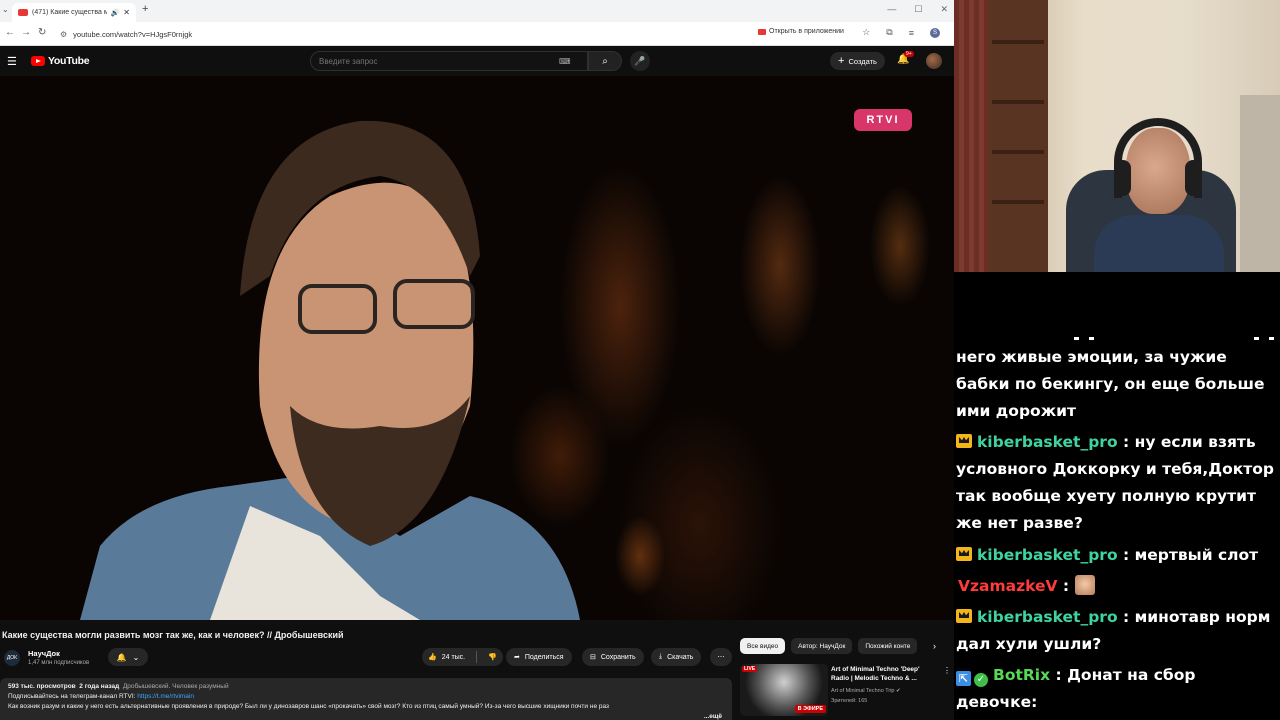 The width and height of the screenshot is (1280, 720). I want to click on bell-icon: 🔔, so click(121, 657).